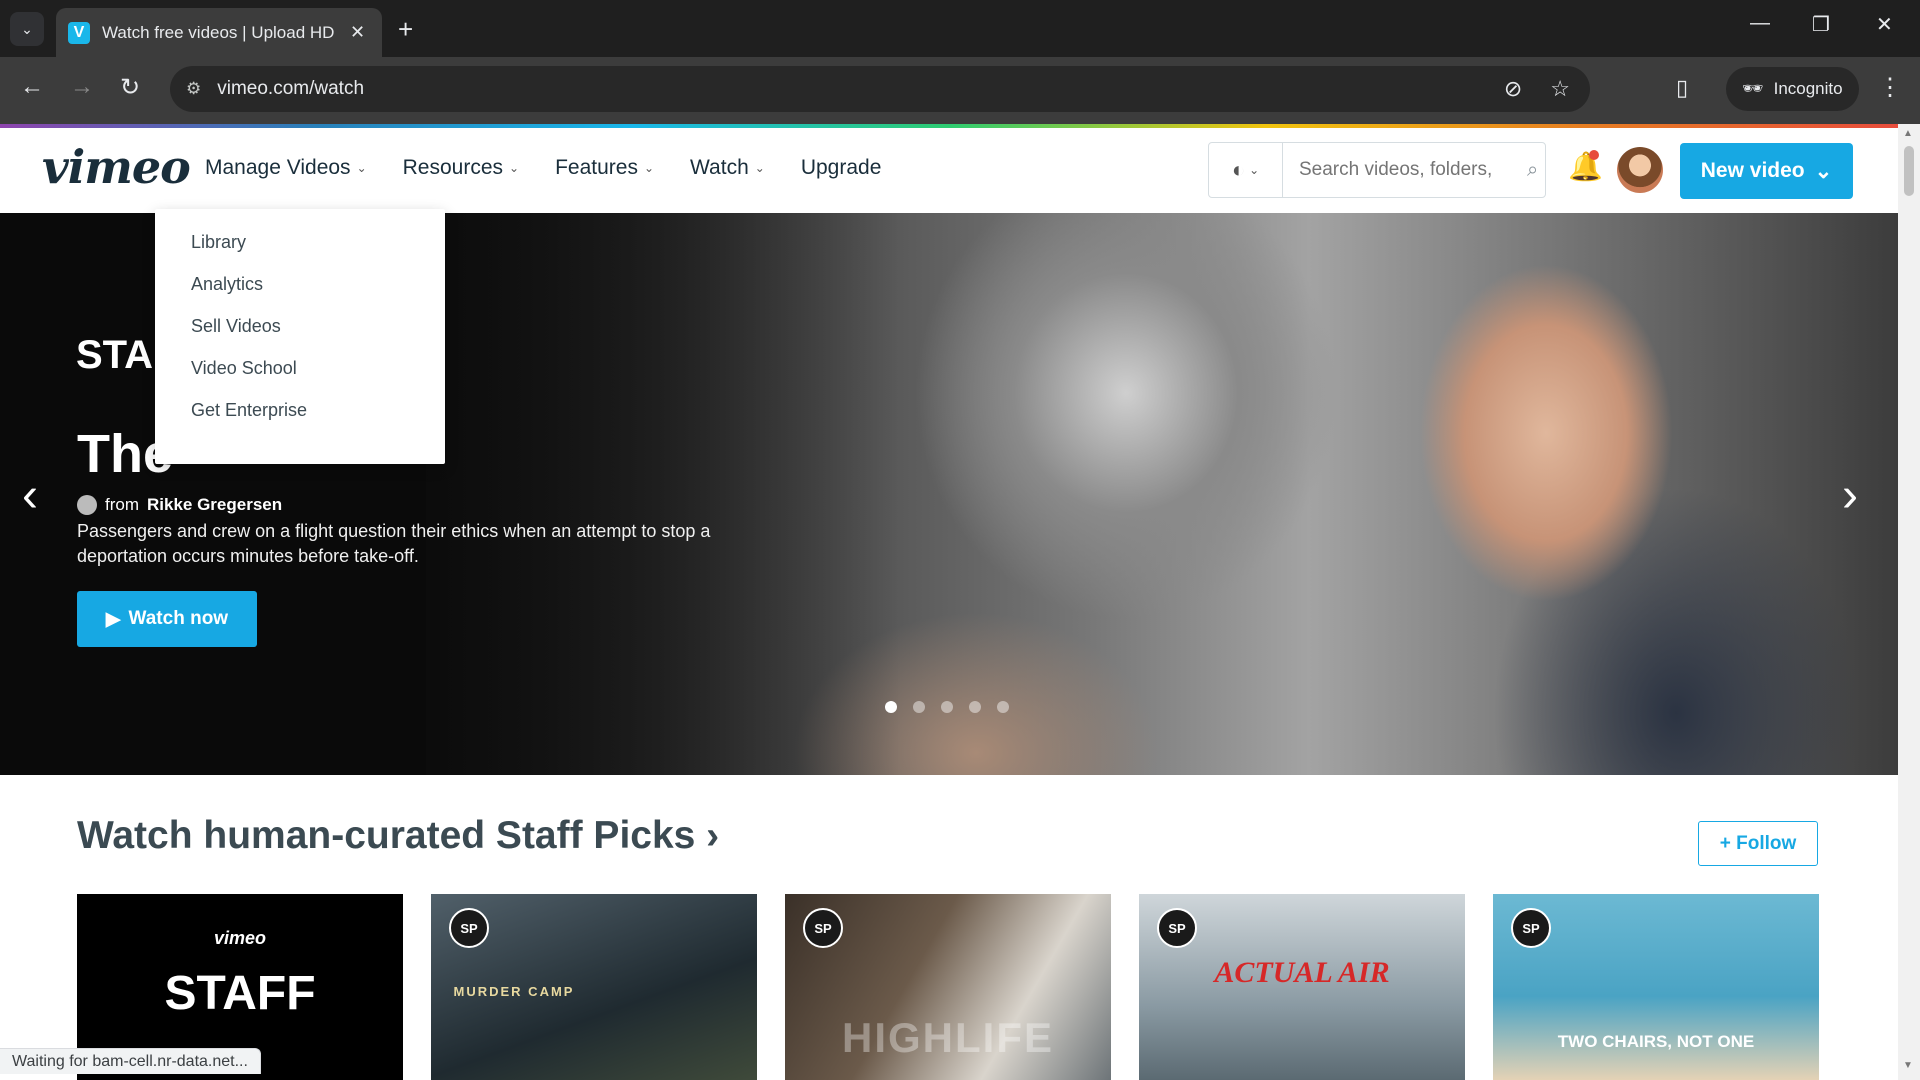  I want to click on watch-now-button: ▶ Watch now, so click(167, 619).